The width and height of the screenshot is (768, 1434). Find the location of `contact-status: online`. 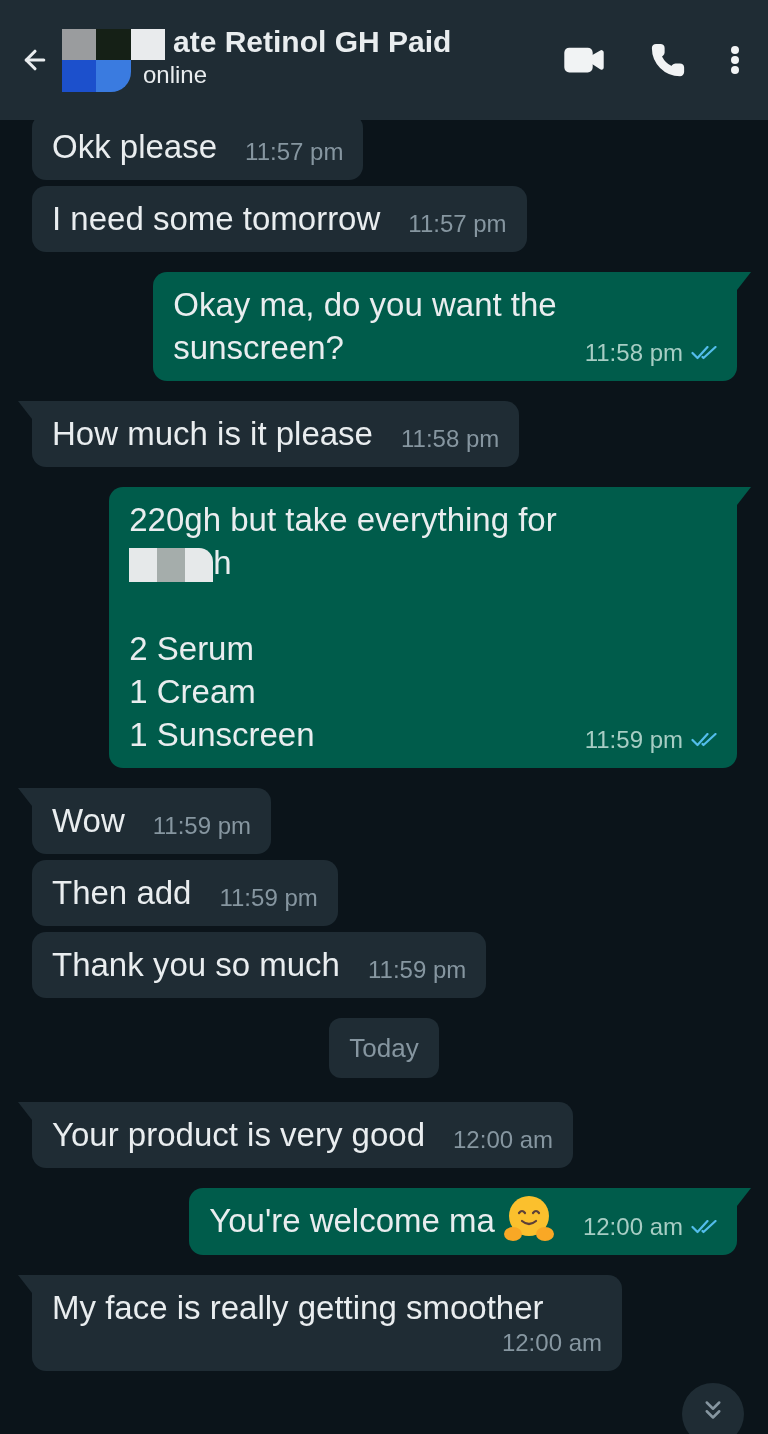

contact-status: online is located at coordinates (176, 75).